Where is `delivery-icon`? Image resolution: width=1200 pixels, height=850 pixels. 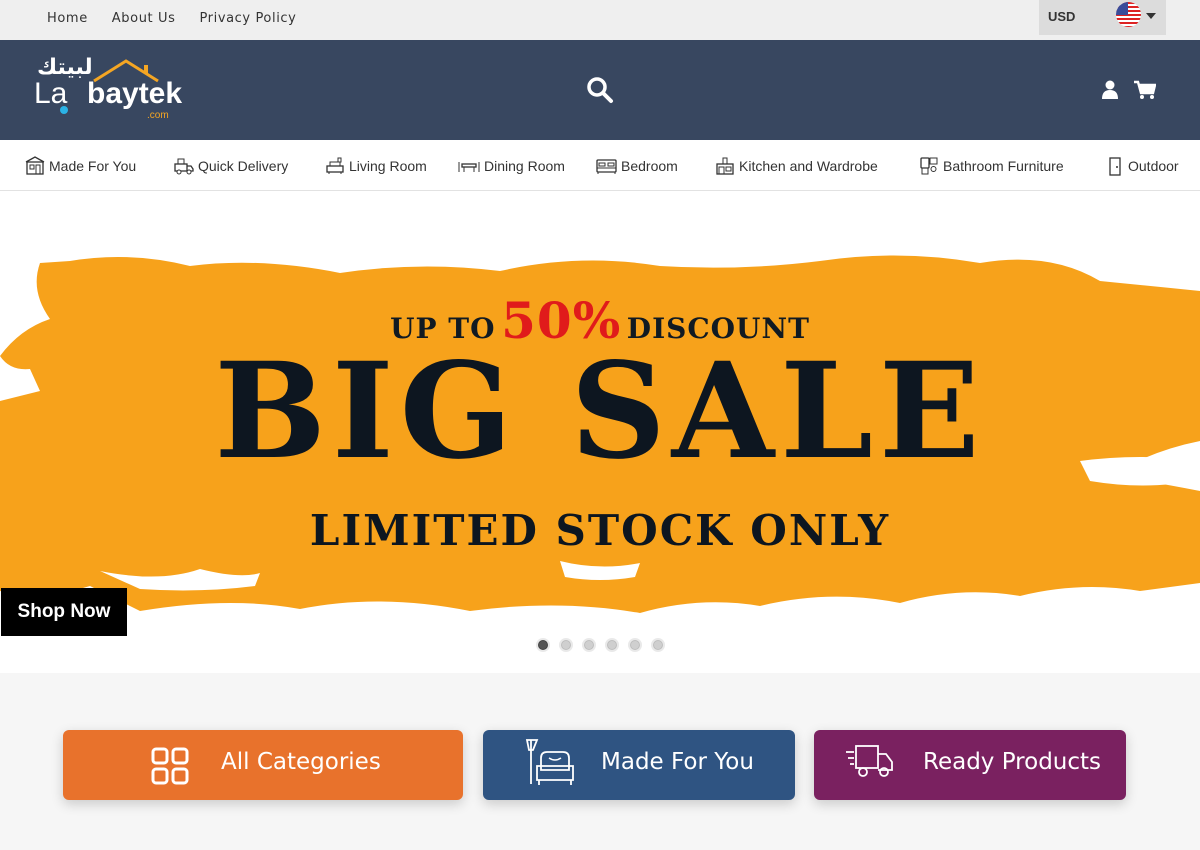
delivery-icon is located at coordinates (184, 166).